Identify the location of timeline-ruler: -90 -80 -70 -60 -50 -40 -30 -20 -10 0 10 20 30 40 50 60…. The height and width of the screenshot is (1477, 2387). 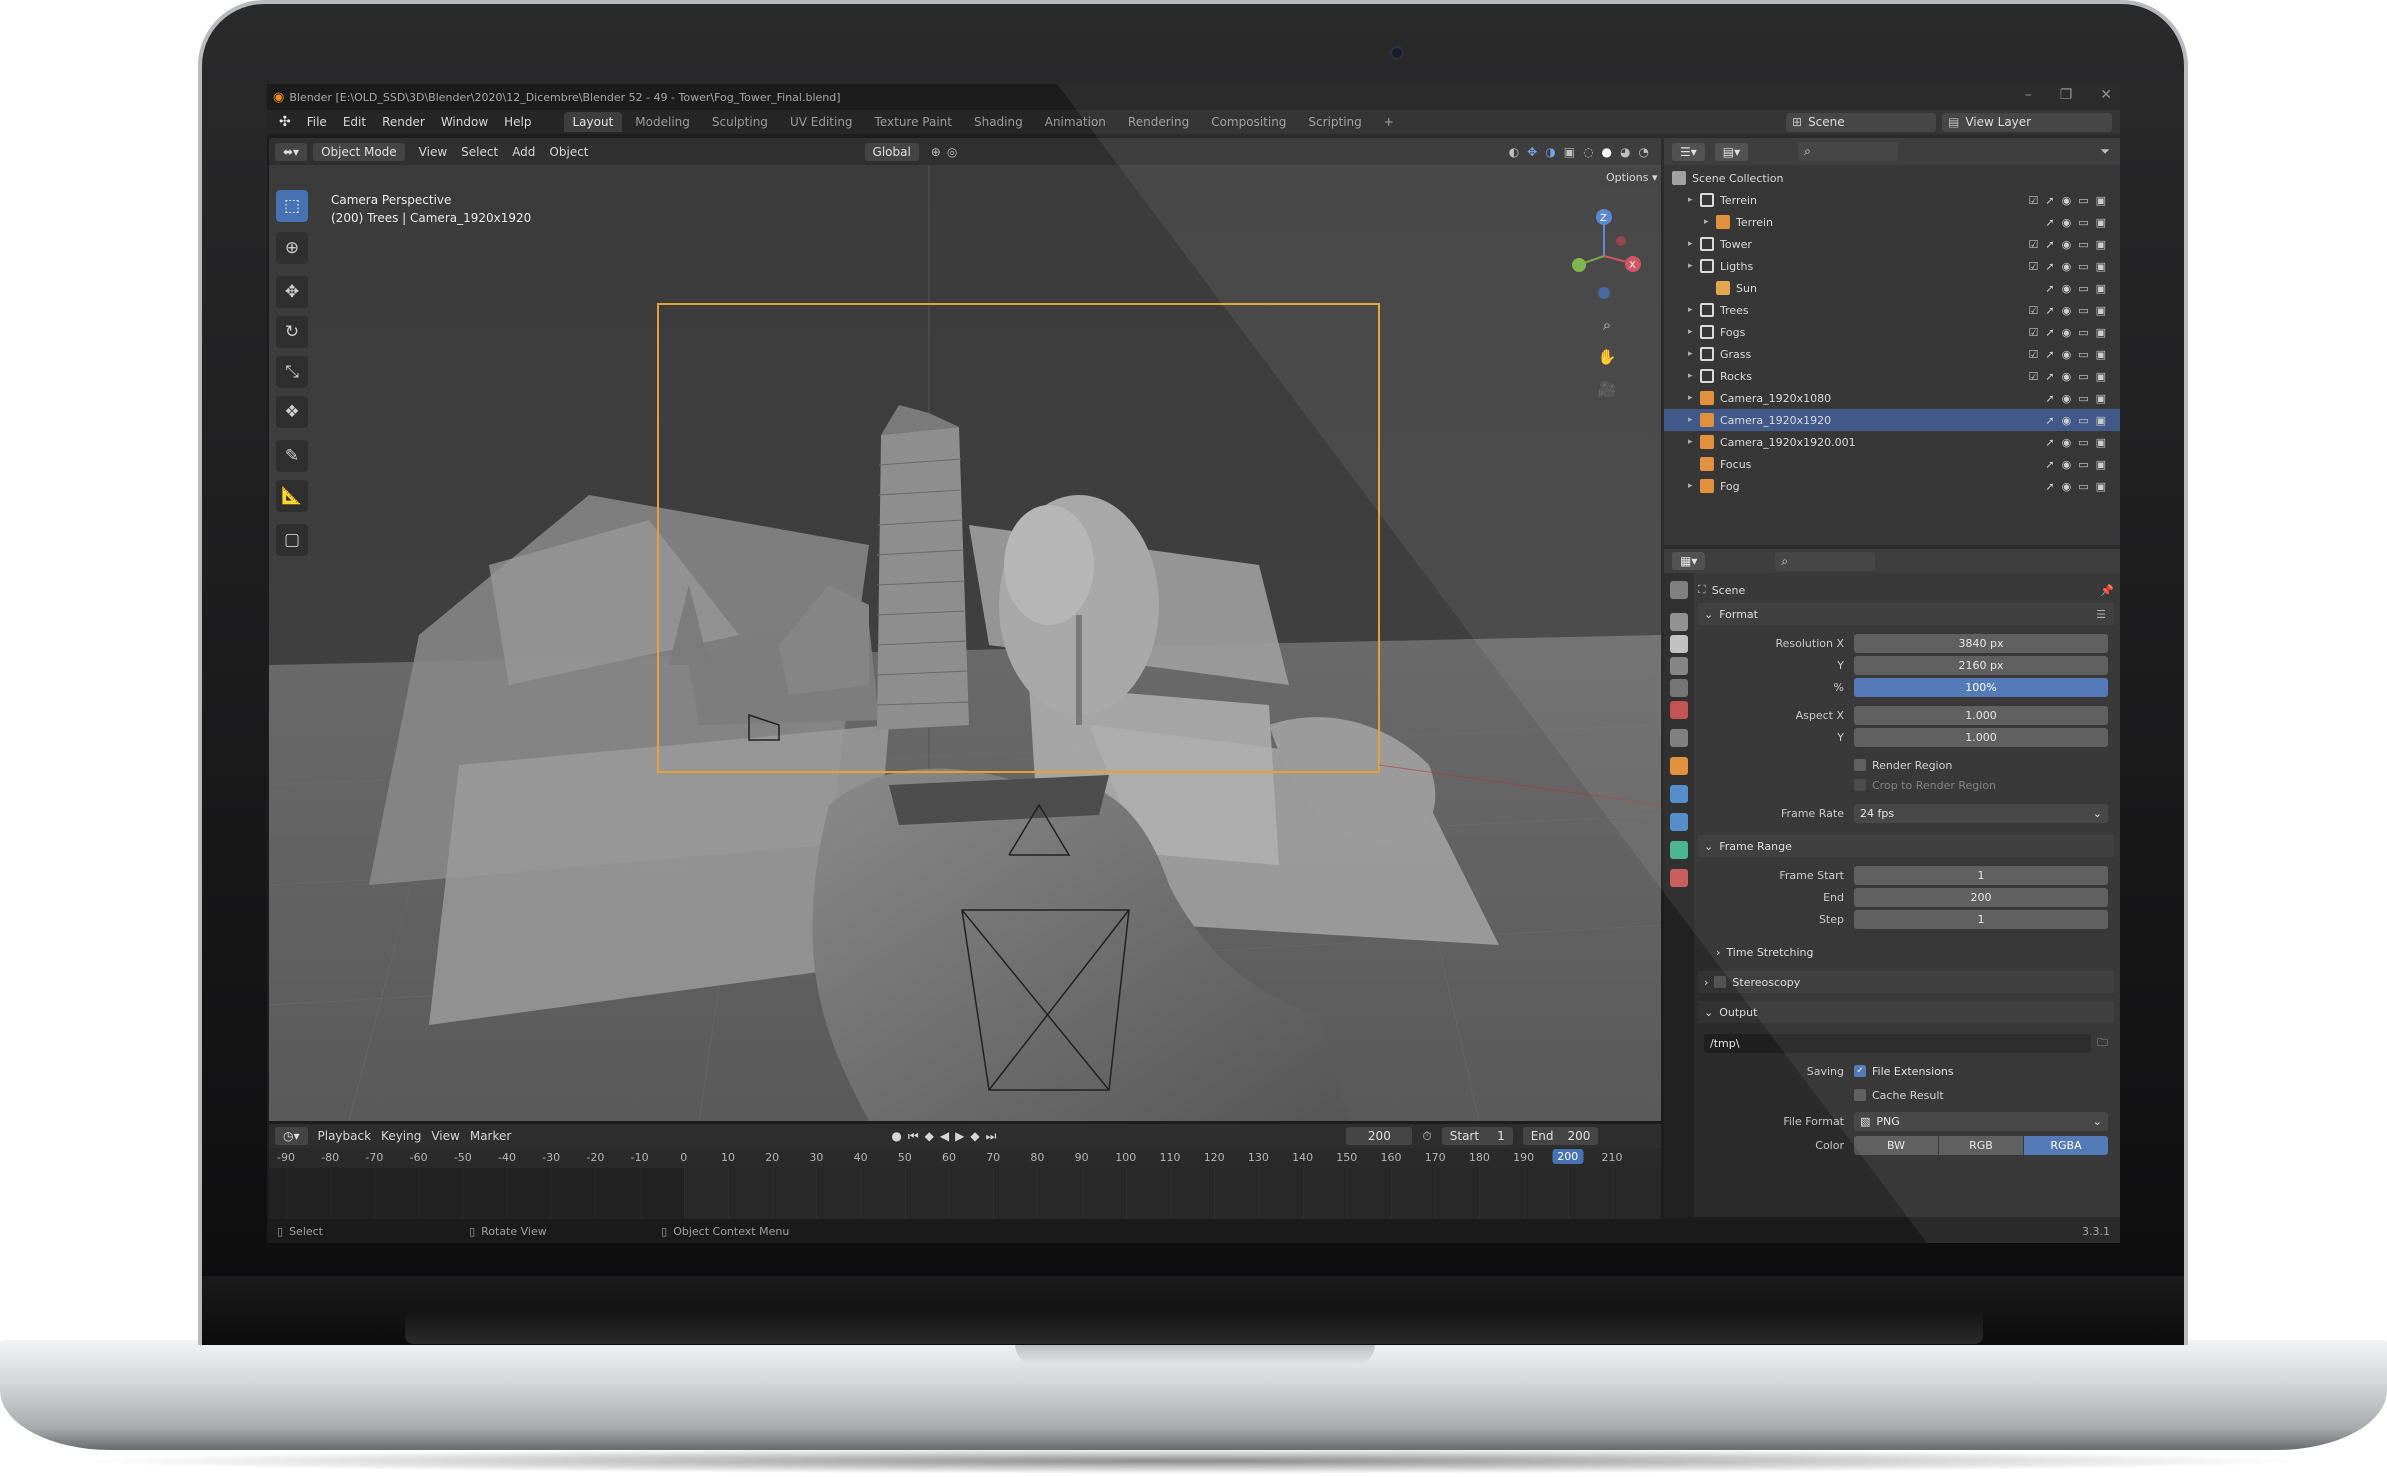
(965, 1158).